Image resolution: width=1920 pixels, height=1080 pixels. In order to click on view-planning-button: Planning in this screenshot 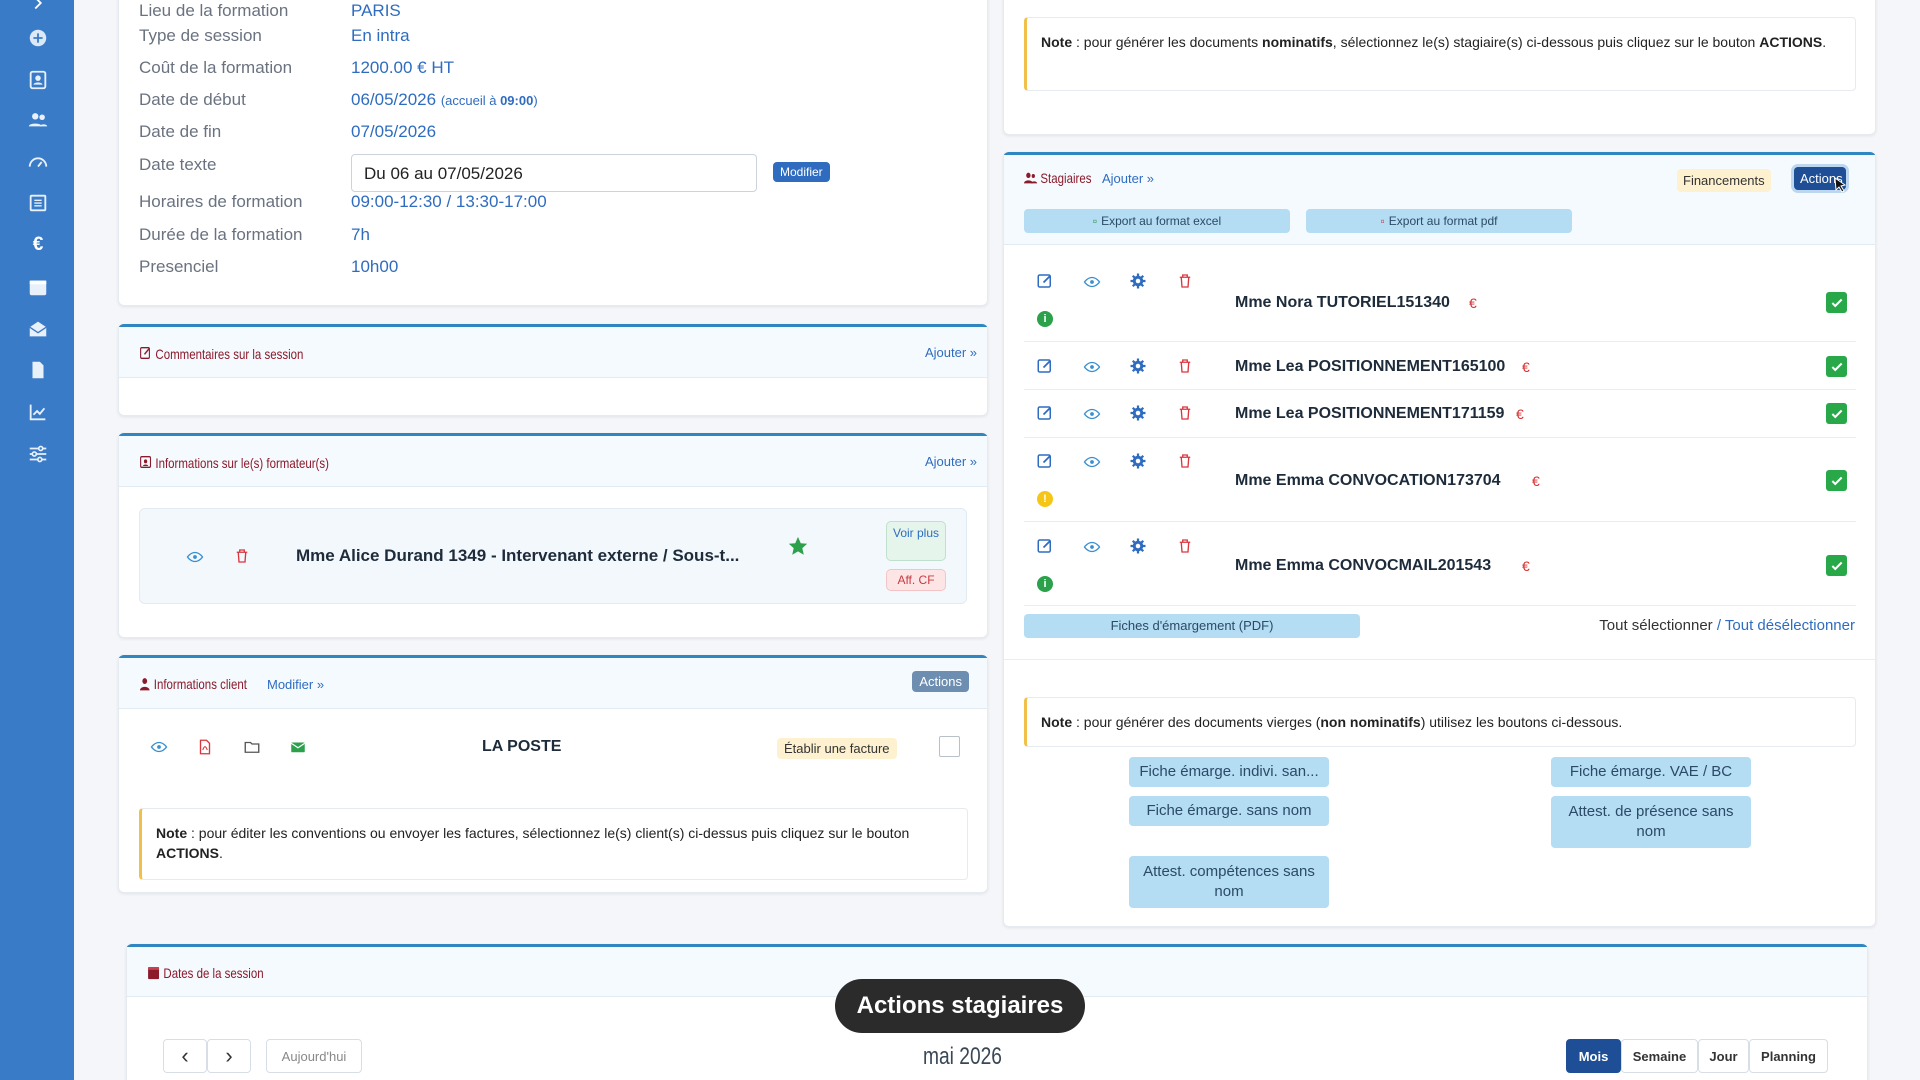, I will do `click(1788, 1056)`.